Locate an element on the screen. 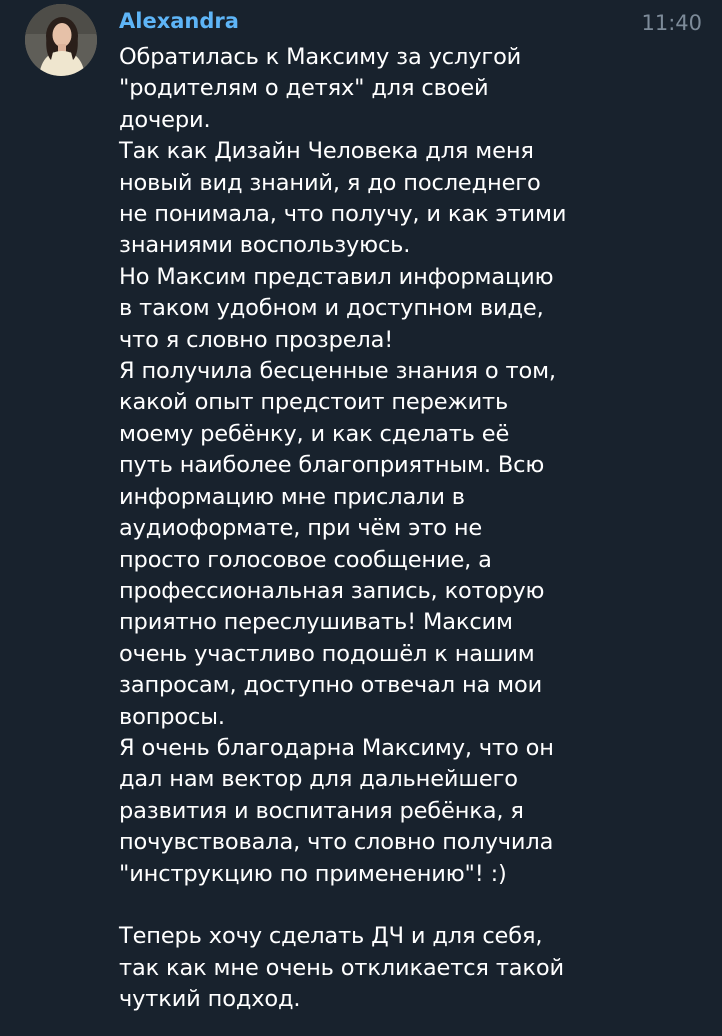 The width and height of the screenshot is (722, 1036). user-avatar-photo-icon is located at coordinates (61, 40).